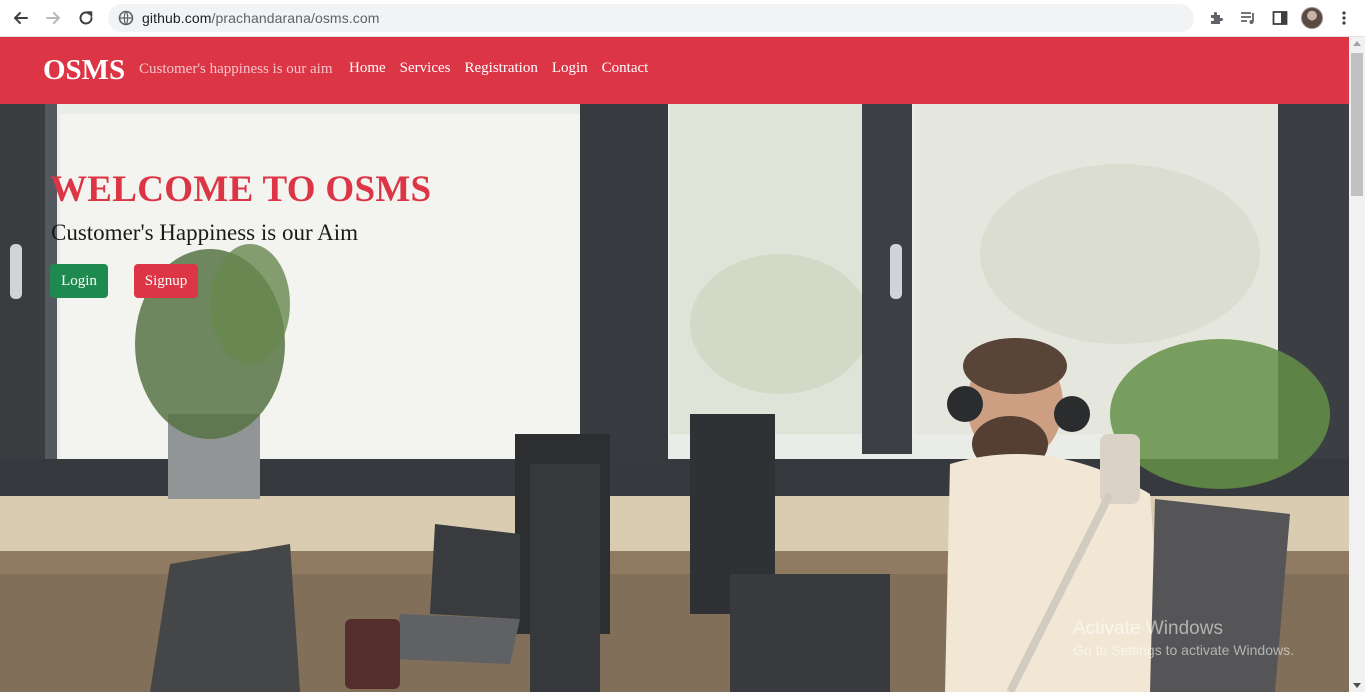 This screenshot has height=692, width=1365. I want to click on hero-login-button: Login, so click(79, 281).